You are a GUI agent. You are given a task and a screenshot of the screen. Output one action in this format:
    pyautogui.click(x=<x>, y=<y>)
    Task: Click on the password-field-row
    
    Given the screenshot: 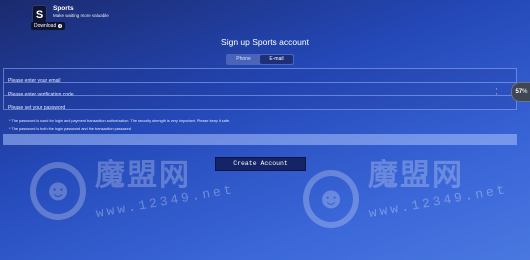 What is the action you would take?
    pyautogui.click(x=260, y=105)
    